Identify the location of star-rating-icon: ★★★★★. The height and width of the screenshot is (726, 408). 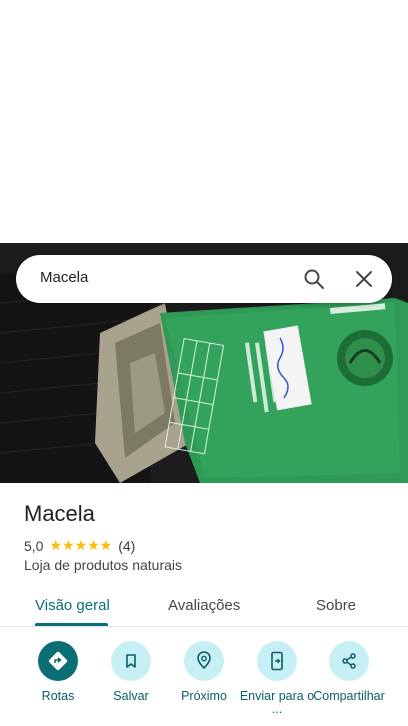
(81, 545).